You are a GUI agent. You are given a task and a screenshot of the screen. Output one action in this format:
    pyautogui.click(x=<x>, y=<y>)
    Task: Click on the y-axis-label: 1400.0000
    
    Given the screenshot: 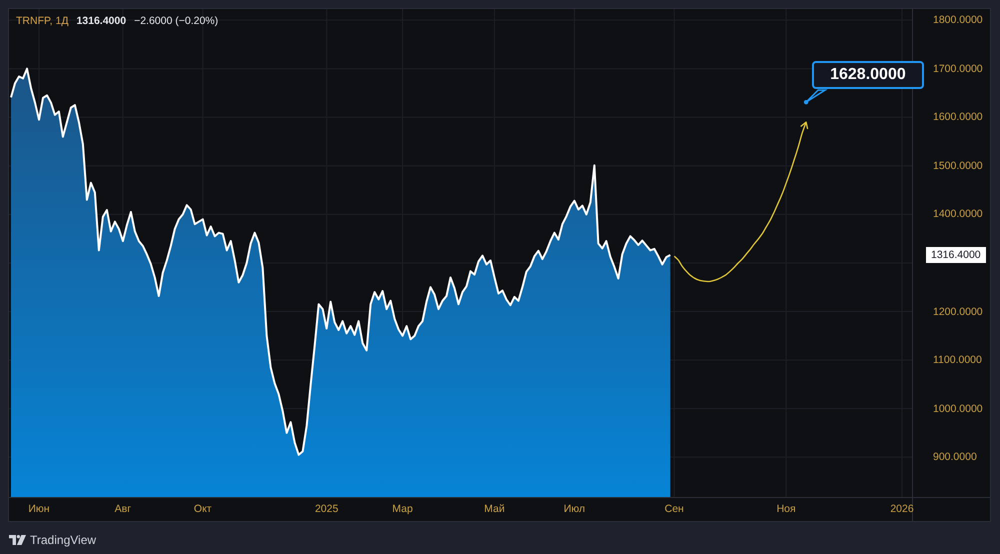 What is the action you would take?
    pyautogui.click(x=958, y=214)
    